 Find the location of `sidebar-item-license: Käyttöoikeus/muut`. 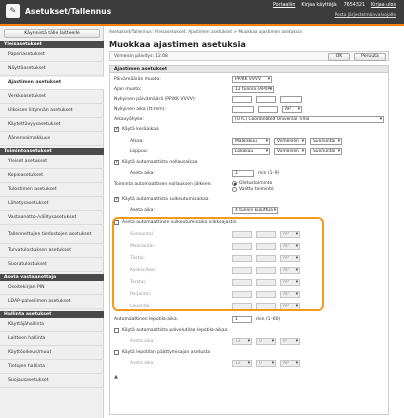

sidebar-item-license: Käyttöoikeus/muut is located at coordinates (52, 353).